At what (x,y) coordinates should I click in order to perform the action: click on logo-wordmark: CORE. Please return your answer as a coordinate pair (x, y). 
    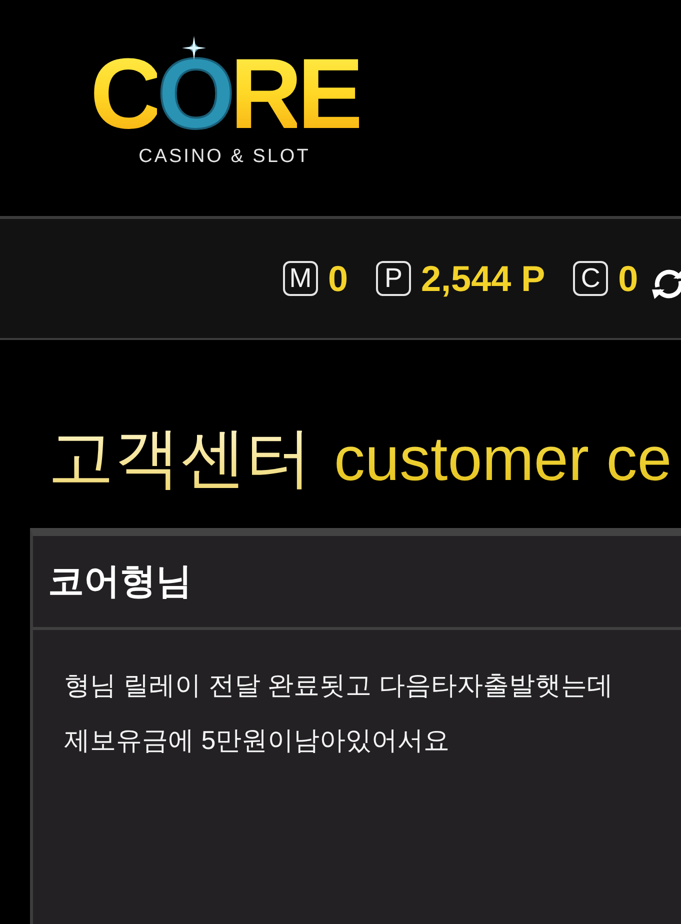
    Looking at the image, I should click on (224, 94).